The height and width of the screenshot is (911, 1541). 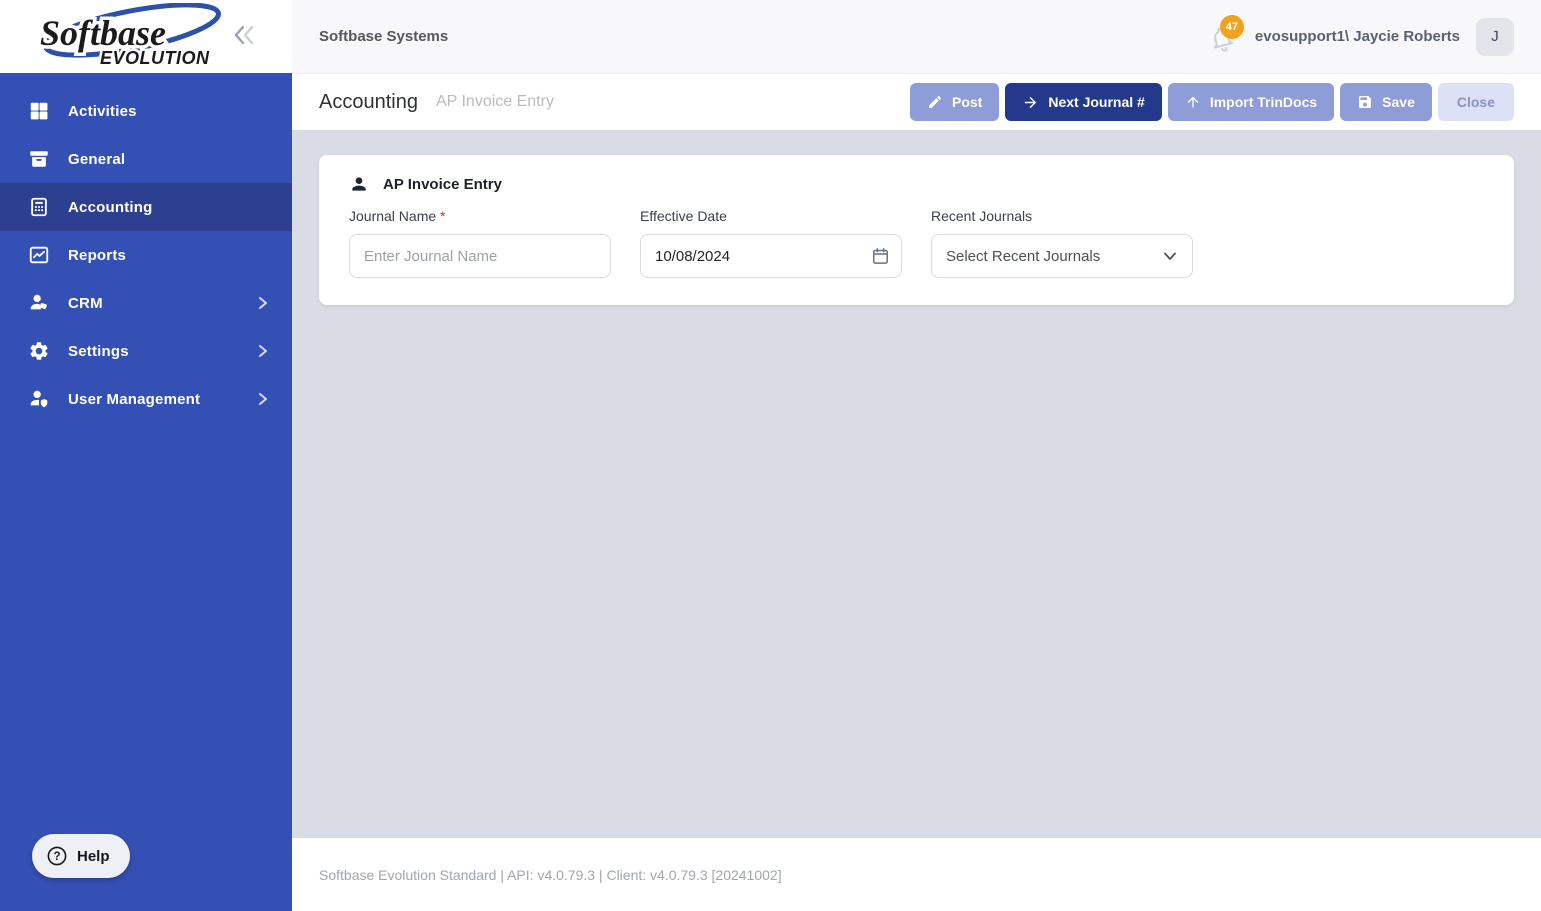 I want to click on close-button: Close, so click(x=1475, y=102).